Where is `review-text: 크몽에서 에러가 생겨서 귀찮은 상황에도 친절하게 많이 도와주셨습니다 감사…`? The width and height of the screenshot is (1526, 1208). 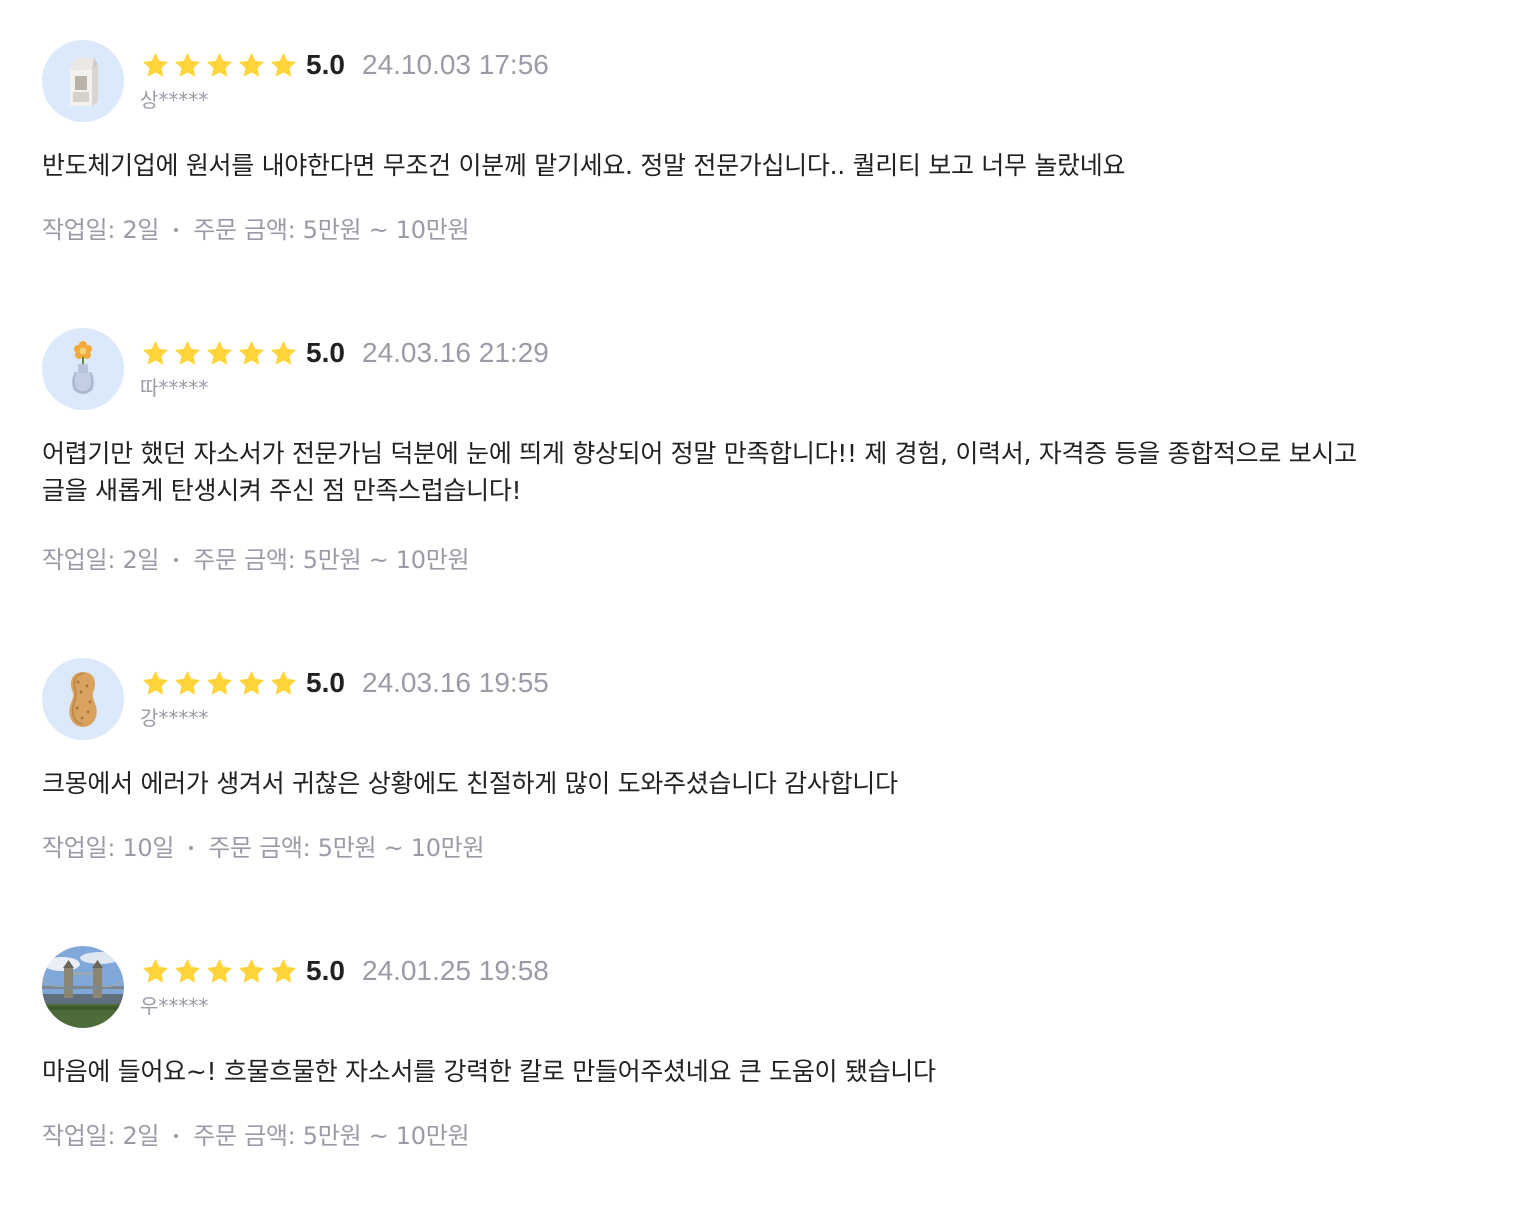
review-text: 크몽에서 에러가 생겨서 귀찮은 상황에도 친절하게 많이 도와주셨습니다 감사… is located at coordinates (470, 783).